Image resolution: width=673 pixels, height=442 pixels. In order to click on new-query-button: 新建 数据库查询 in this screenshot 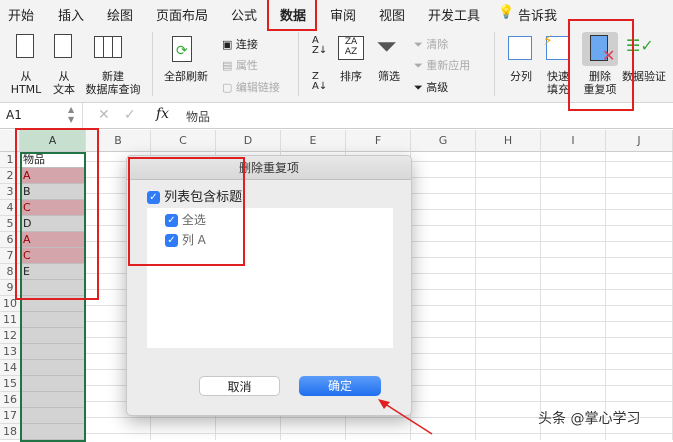, I will do `click(113, 83)`.